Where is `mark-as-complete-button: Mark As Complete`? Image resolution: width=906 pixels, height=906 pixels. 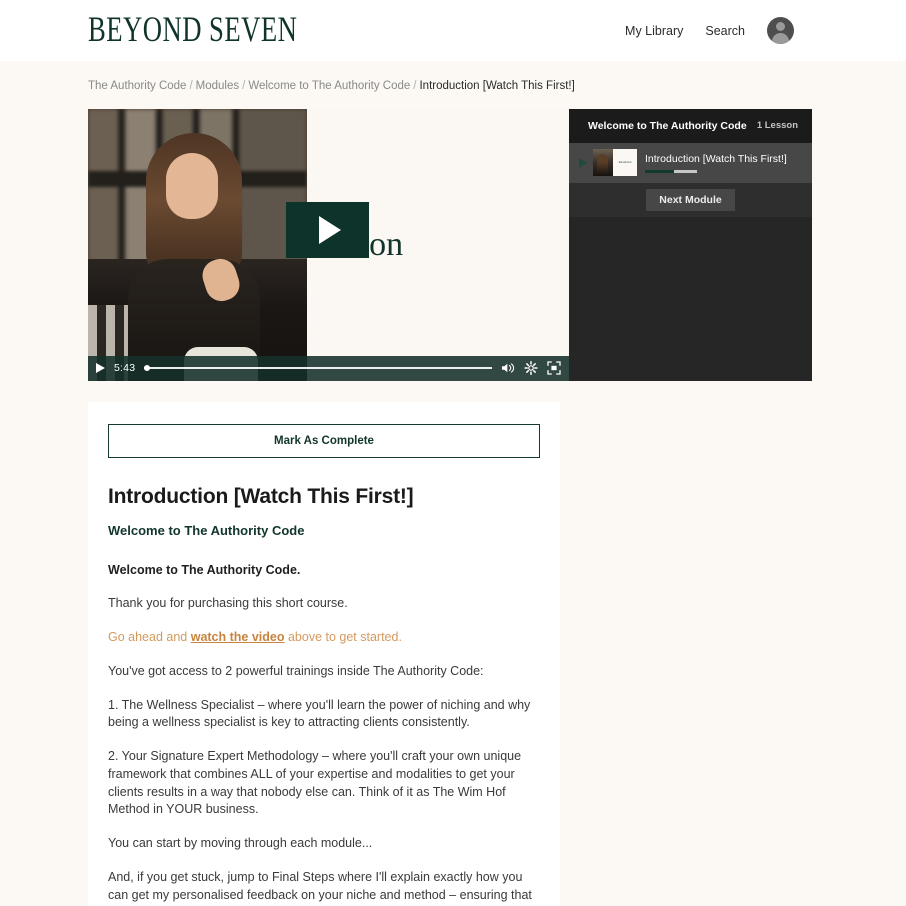 mark-as-complete-button: Mark As Complete is located at coordinates (324, 440).